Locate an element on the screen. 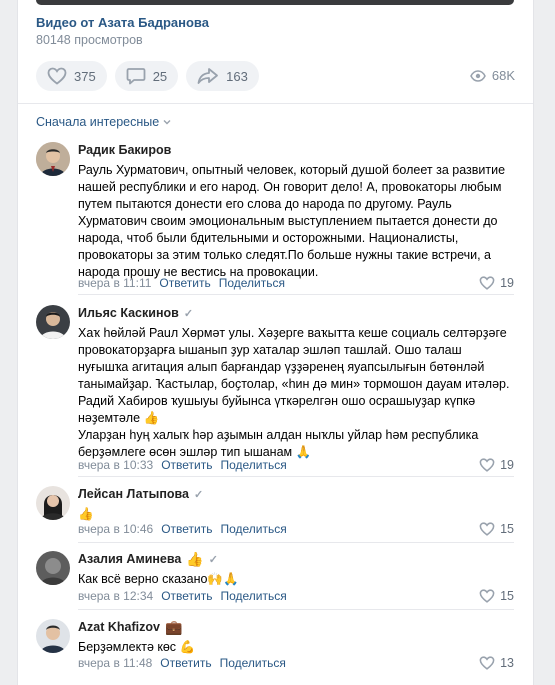  share-icon is located at coordinates (208, 76).